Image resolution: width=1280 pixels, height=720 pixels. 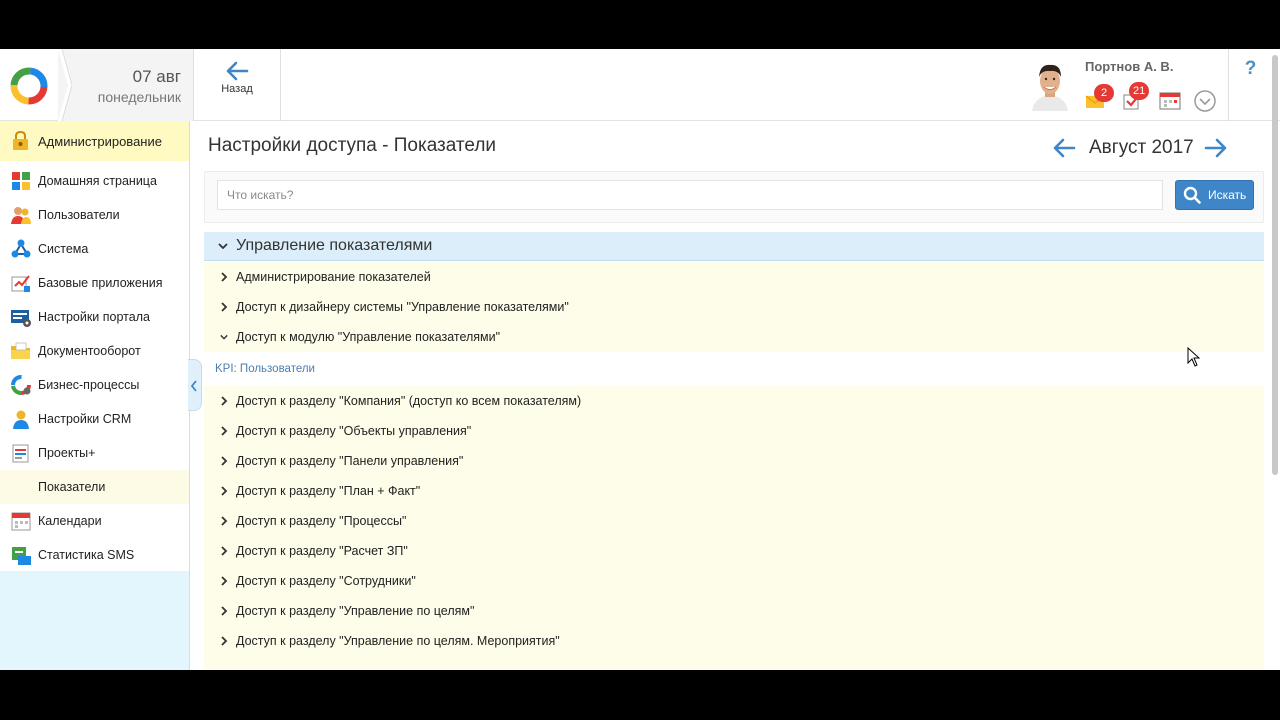 What do you see at coordinates (1104, 93) in the screenshot?
I see `messages-badge: 2` at bounding box center [1104, 93].